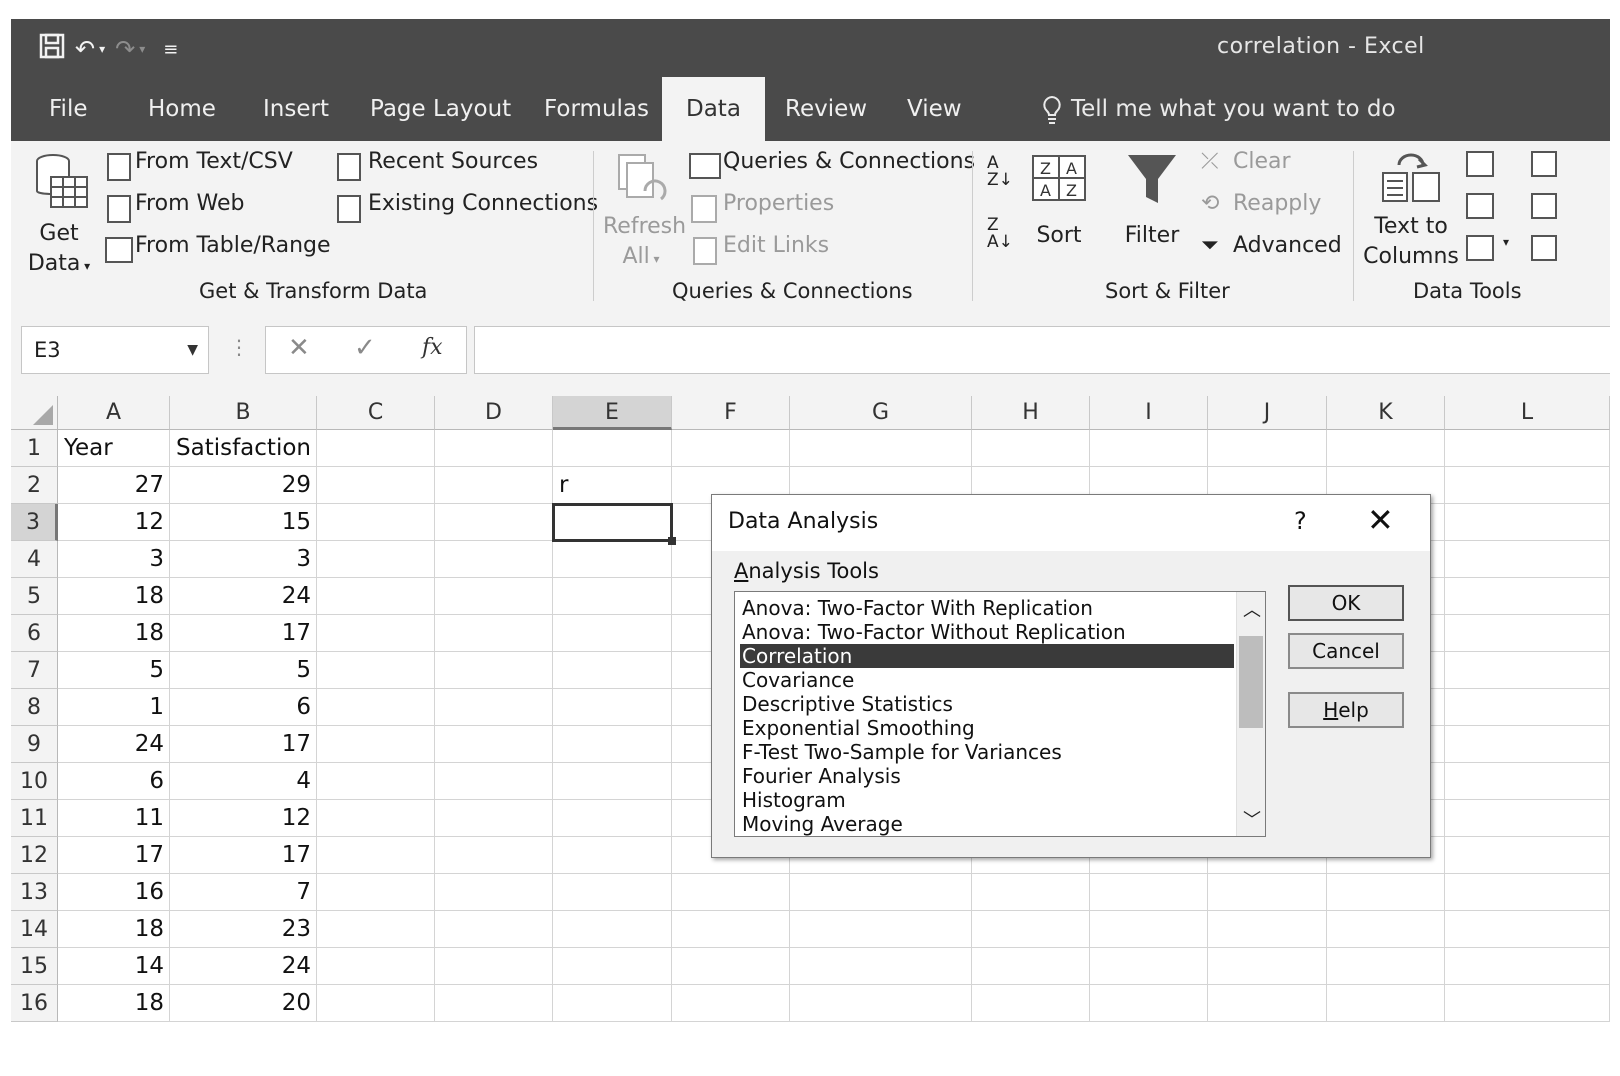  What do you see at coordinates (1218, 109) in the screenshot?
I see `tell-me-box: Tell me what you want to do` at bounding box center [1218, 109].